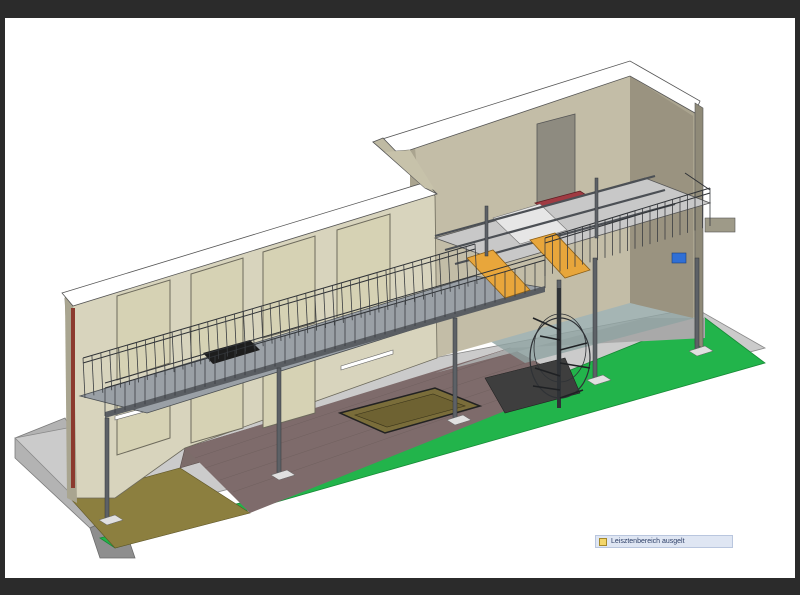  What do you see at coordinates (679, 258) in the screenshot?
I see `blue-box` at bounding box center [679, 258].